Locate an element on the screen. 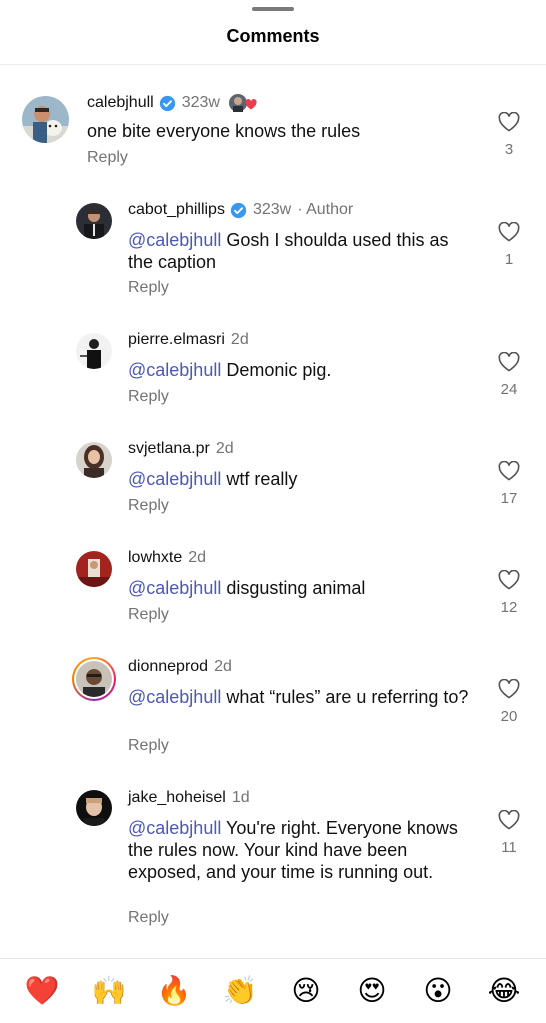 The height and width of the screenshot is (1023, 546). like-count: 20 is located at coordinates (509, 716).